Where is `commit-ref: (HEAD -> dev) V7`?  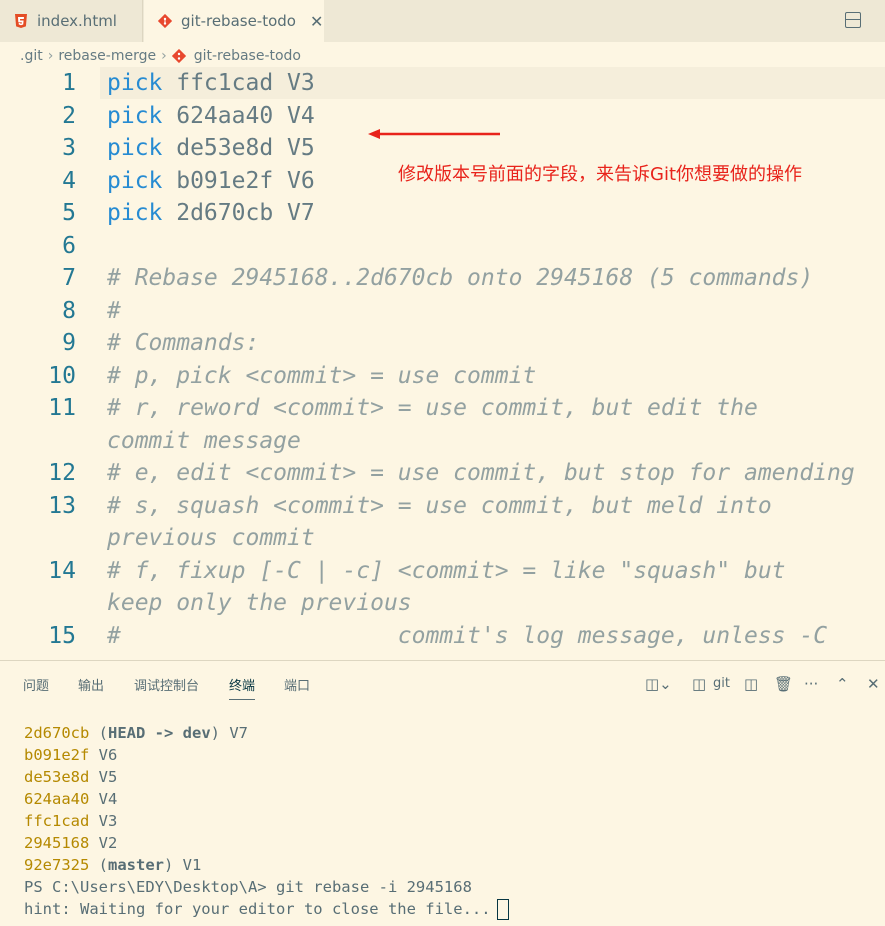
commit-ref: (HEAD -> dev) V7 is located at coordinates (168, 733).